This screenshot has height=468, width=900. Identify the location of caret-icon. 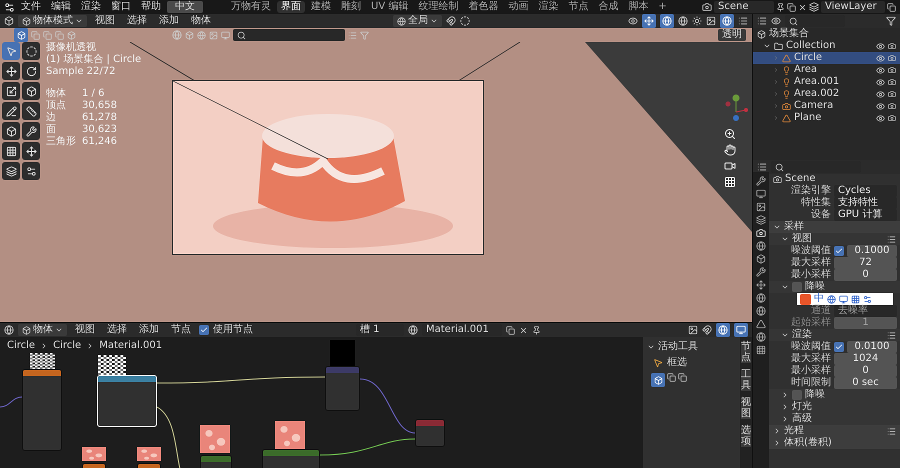
(79, 21).